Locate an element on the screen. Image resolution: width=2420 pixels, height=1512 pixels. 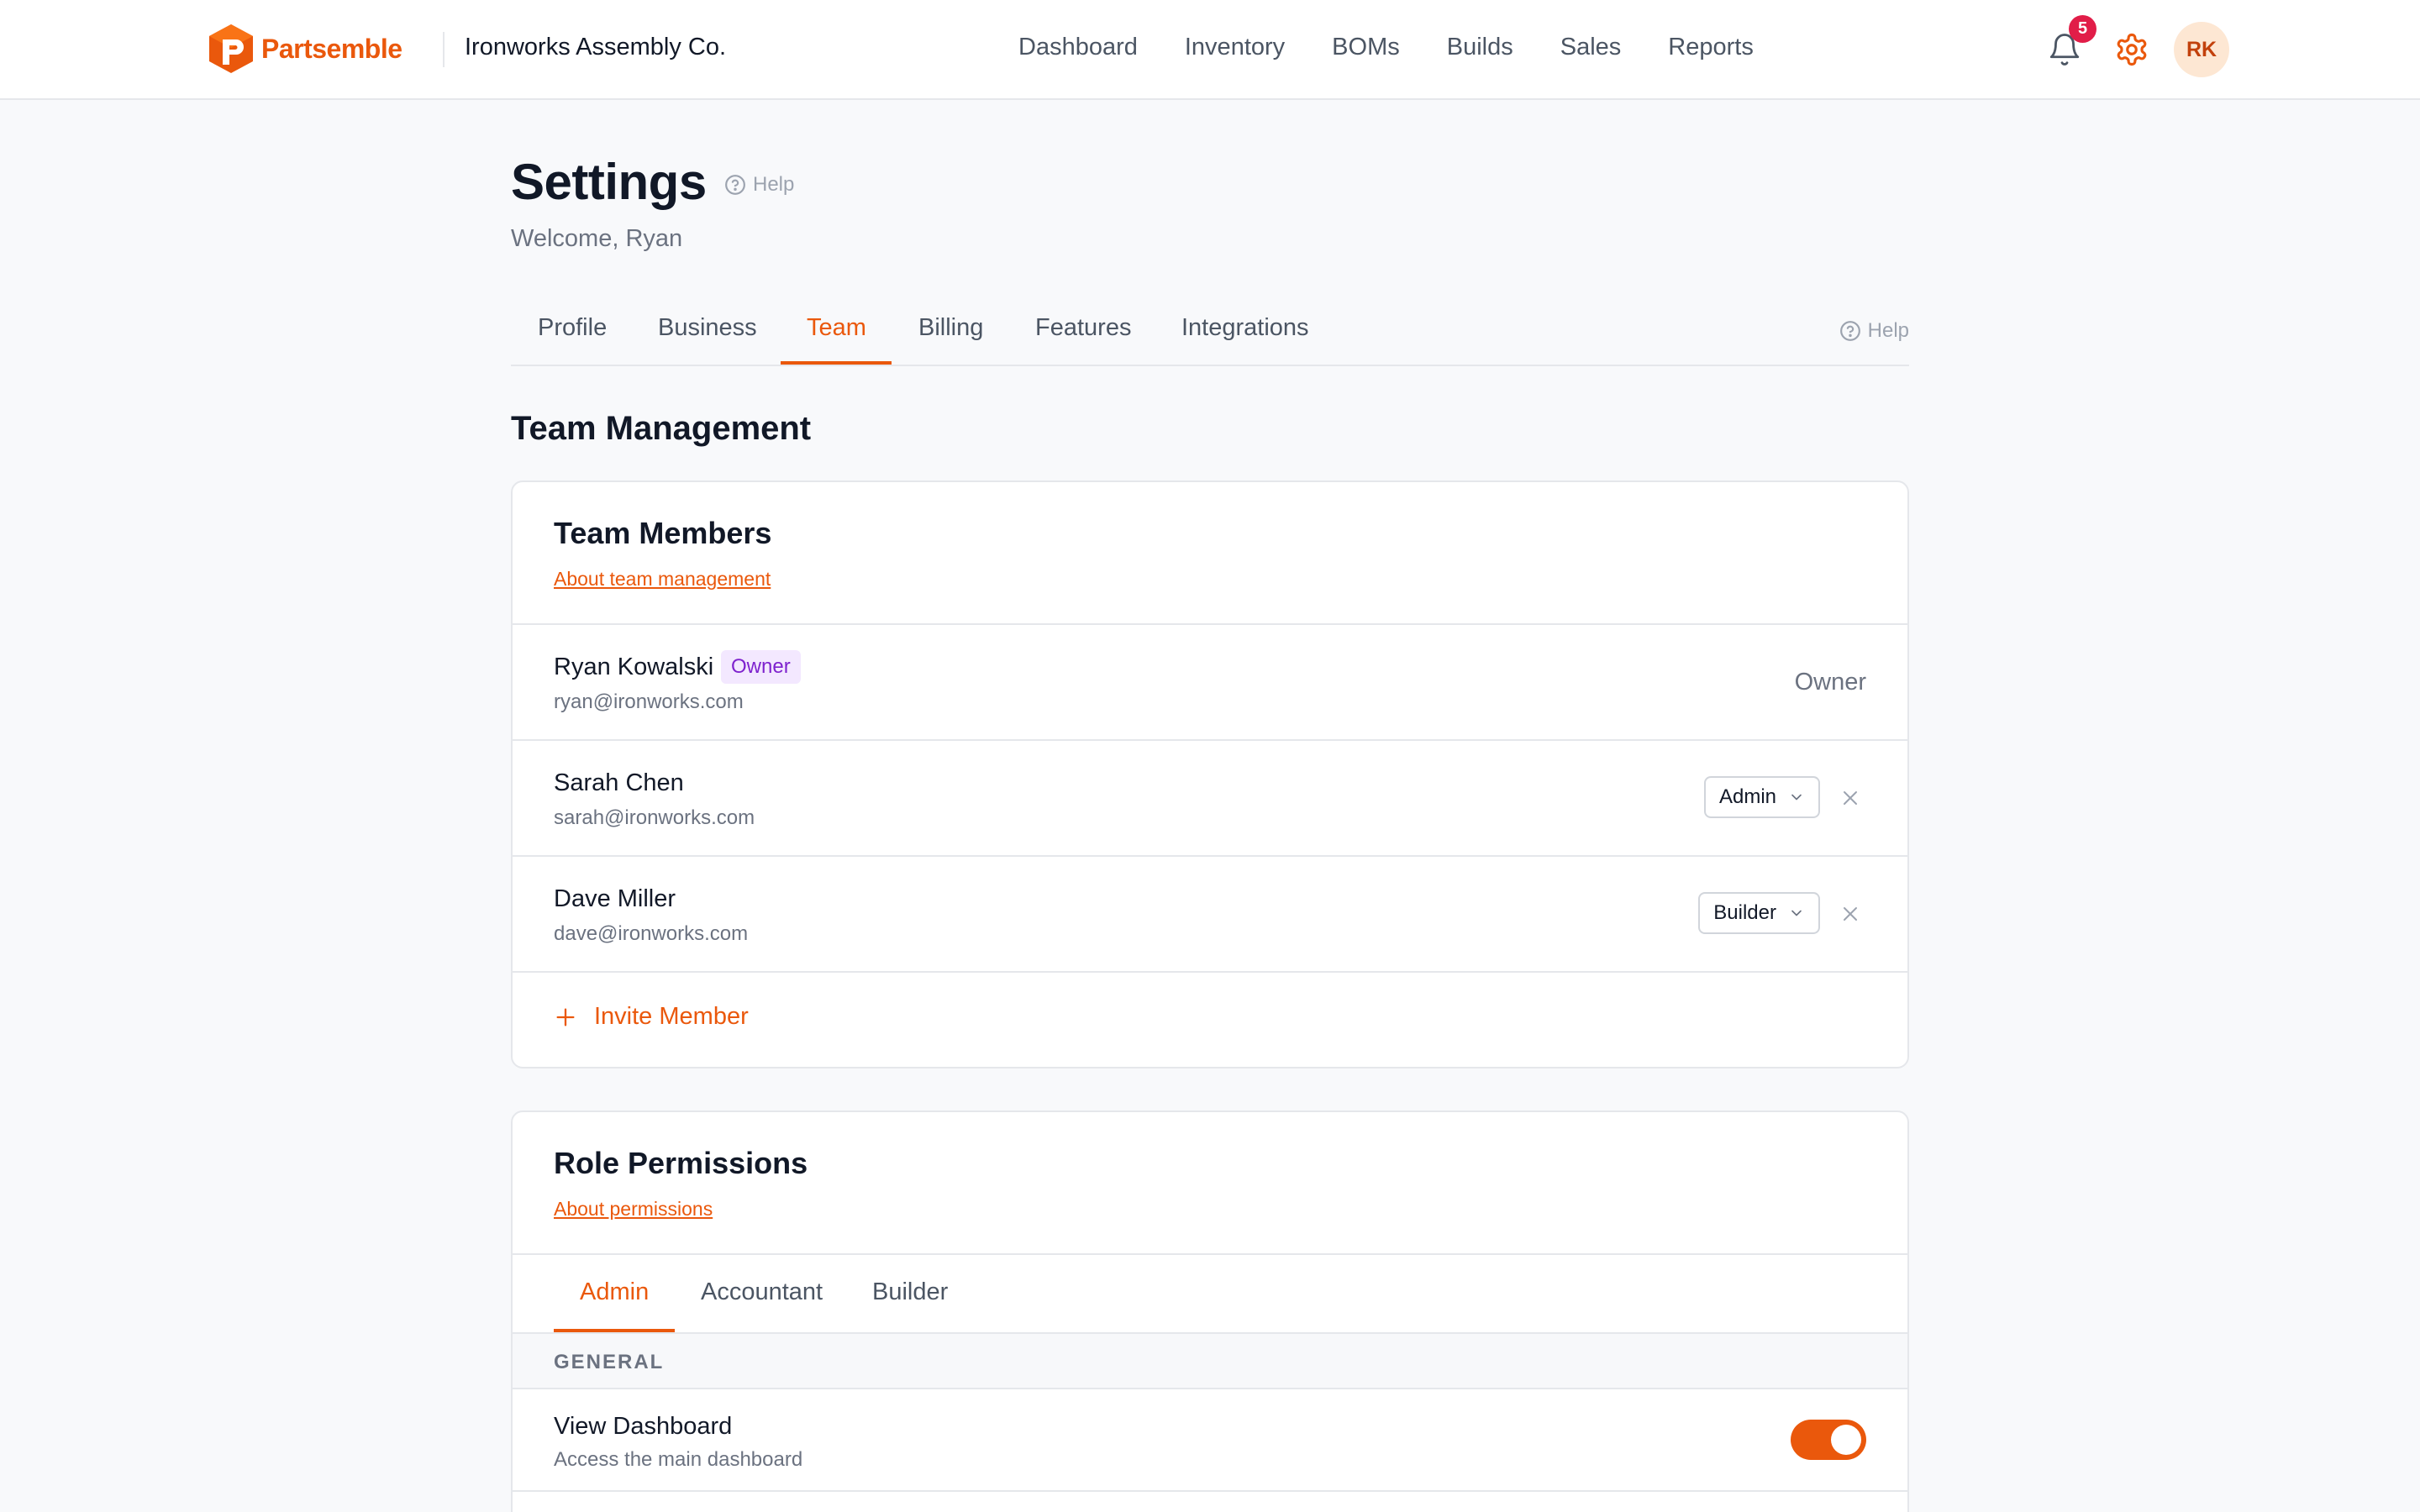
member-name: Ryan Kowalski is located at coordinates (634, 667).